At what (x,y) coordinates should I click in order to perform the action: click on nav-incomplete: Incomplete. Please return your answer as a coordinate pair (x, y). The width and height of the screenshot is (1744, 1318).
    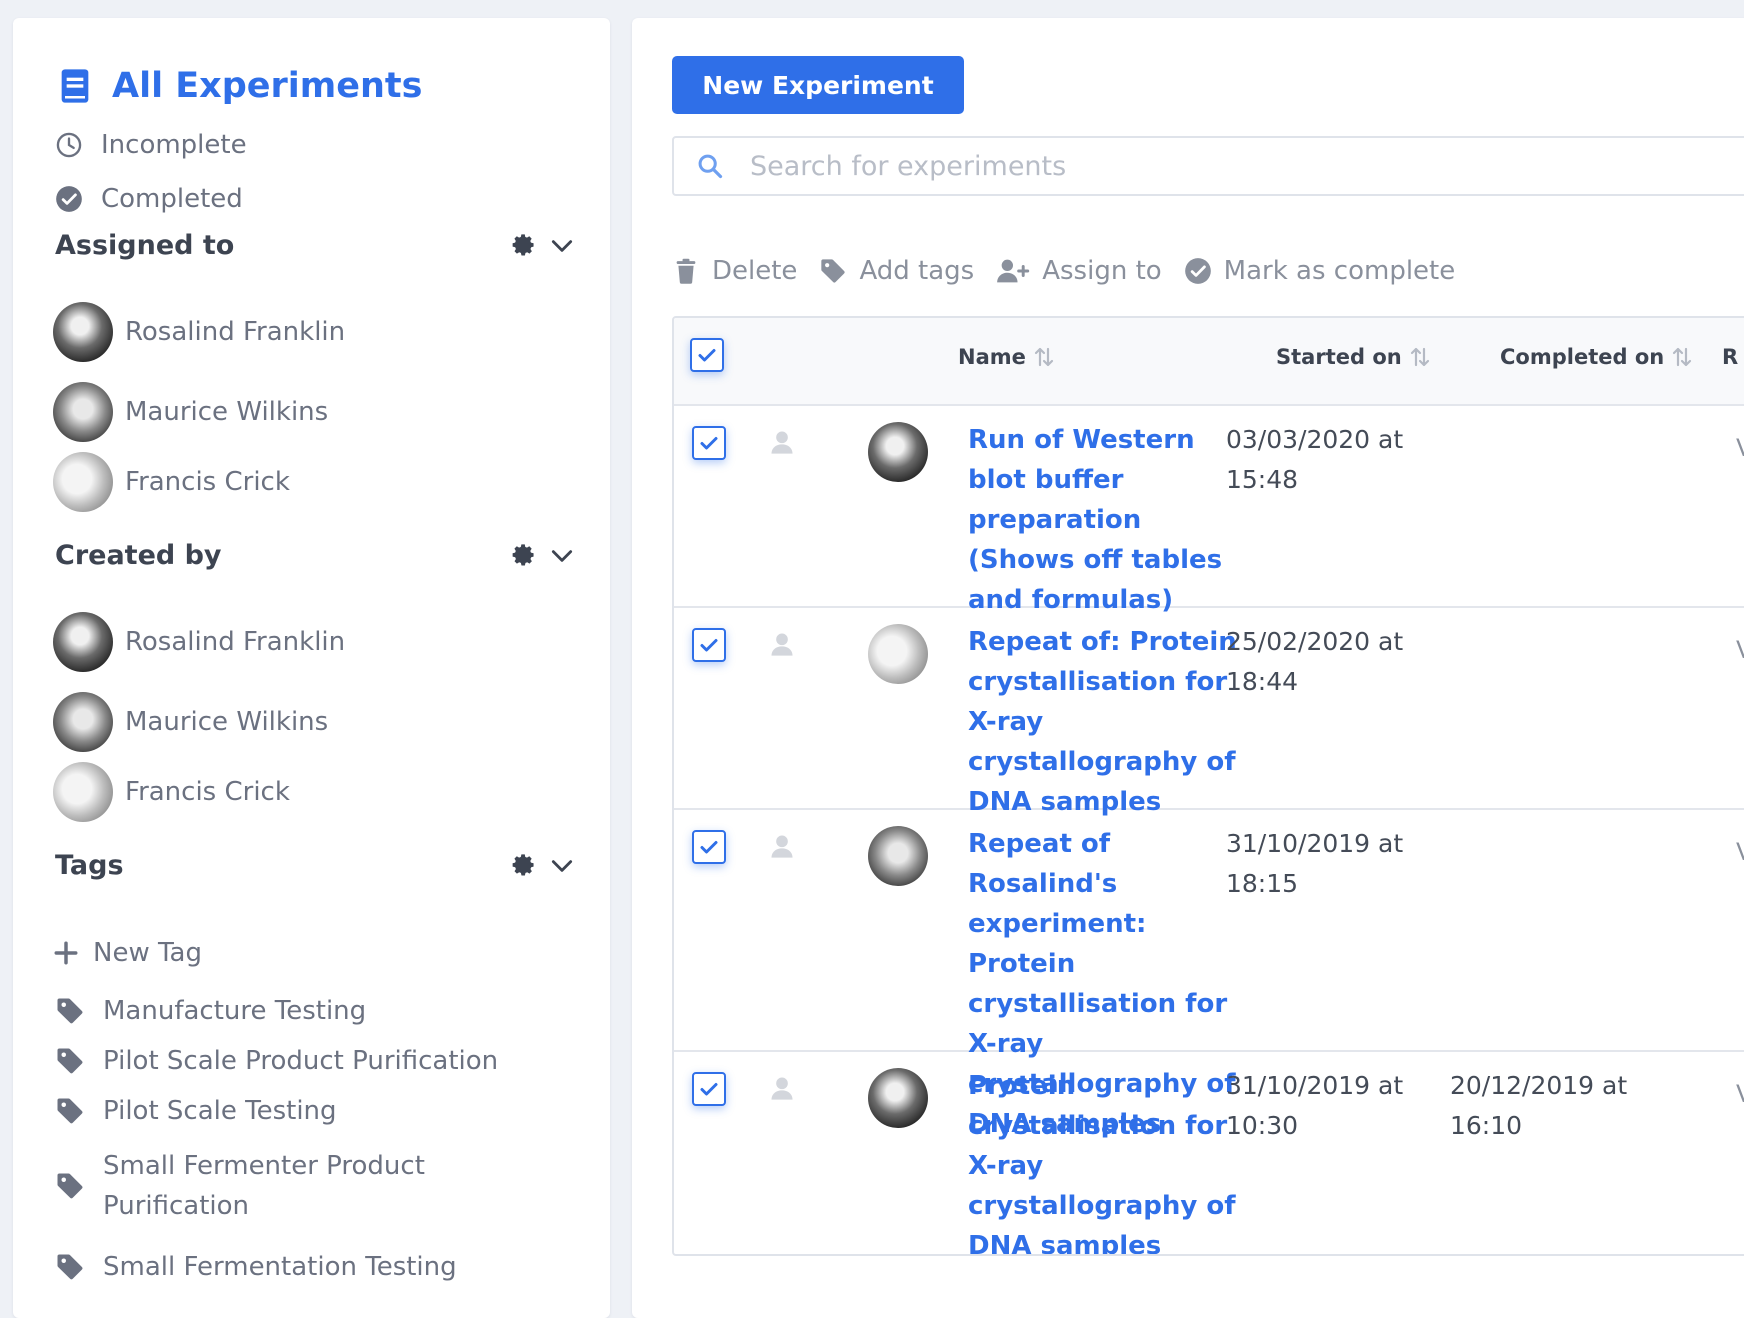
    Looking at the image, I should click on (151, 145).